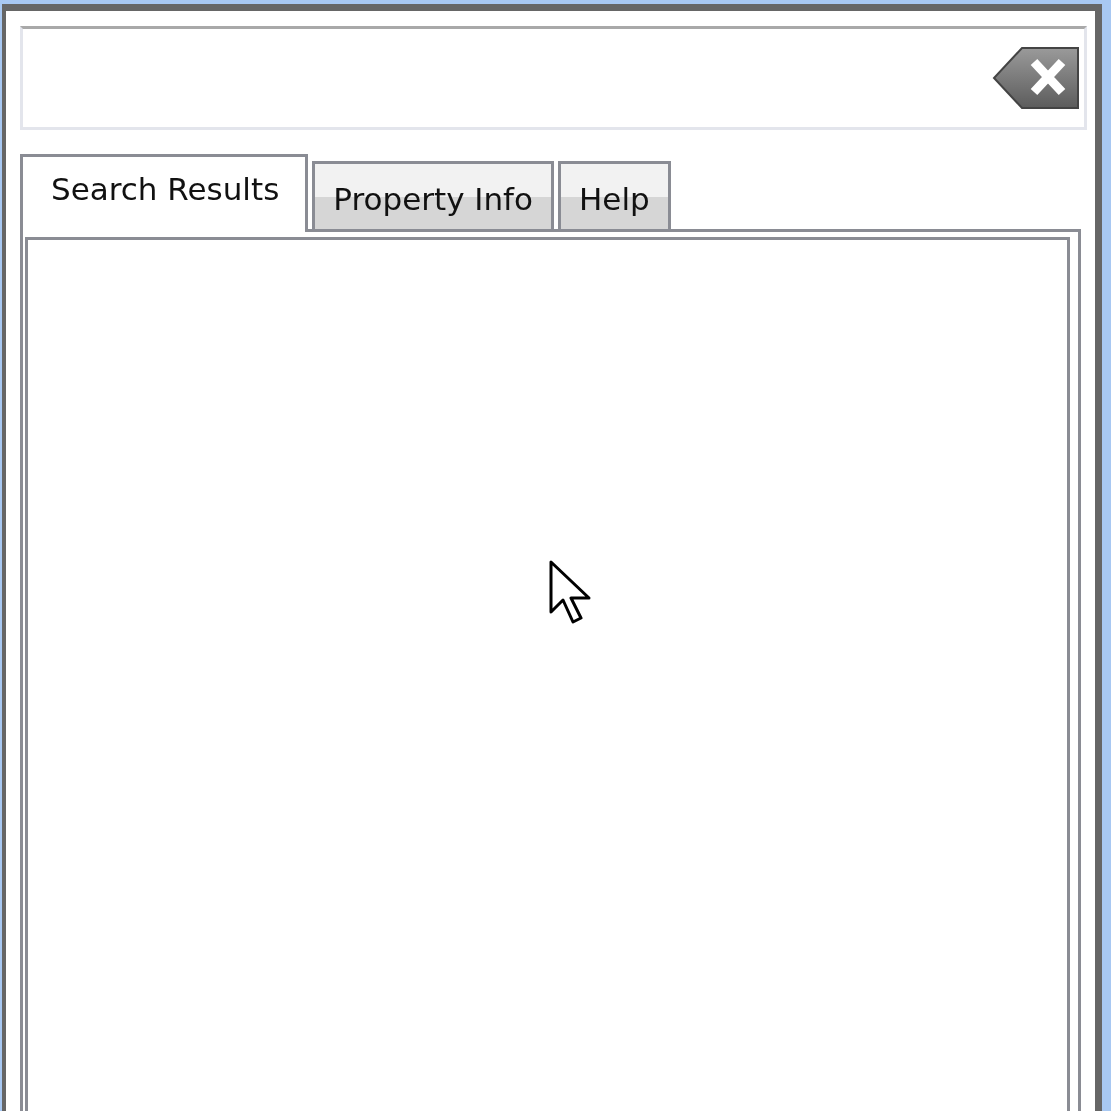 The height and width of the screenshot is (1111, 1111). What do you see at coordinates (614, 195) in the screenshot?
I see `tab: Help` at bounding box center [614, 195].